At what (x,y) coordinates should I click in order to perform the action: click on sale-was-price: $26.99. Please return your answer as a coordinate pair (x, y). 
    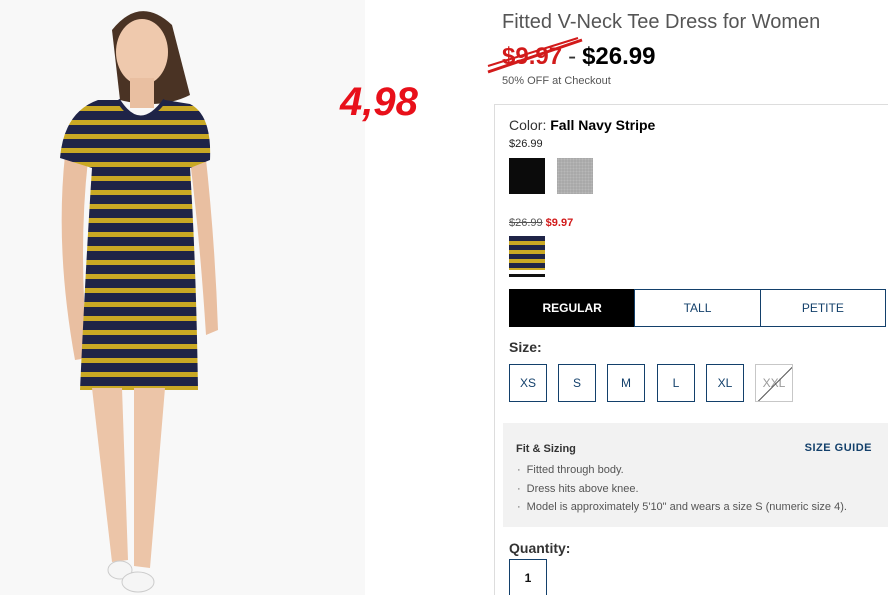
    Looking at the image, I should click on (526, 223).